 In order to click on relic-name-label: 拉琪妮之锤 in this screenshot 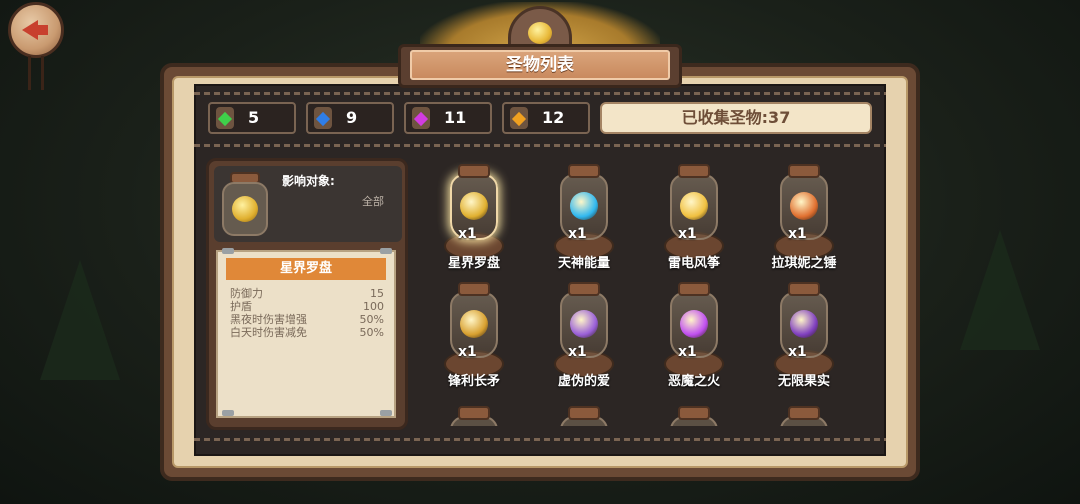, I will do `click(804, 263)`.